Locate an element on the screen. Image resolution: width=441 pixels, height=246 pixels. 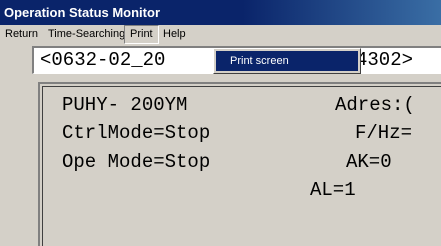
menu-print: Print is located at coordinates (141, 34).